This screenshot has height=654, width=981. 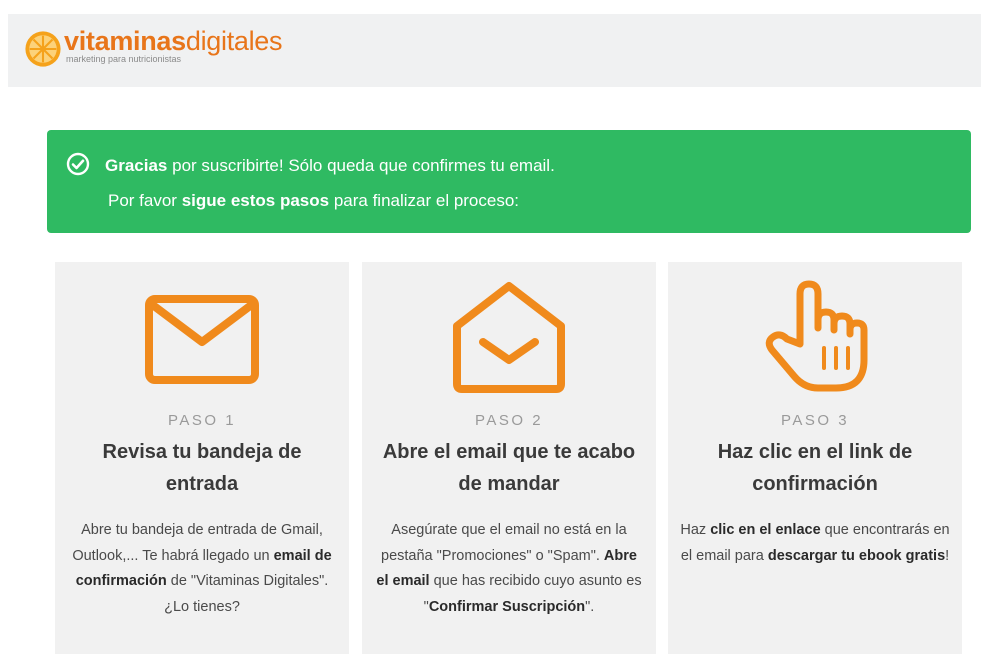 I want to click on desc-bold: clic en el enlace, so click(x=765, y=530).